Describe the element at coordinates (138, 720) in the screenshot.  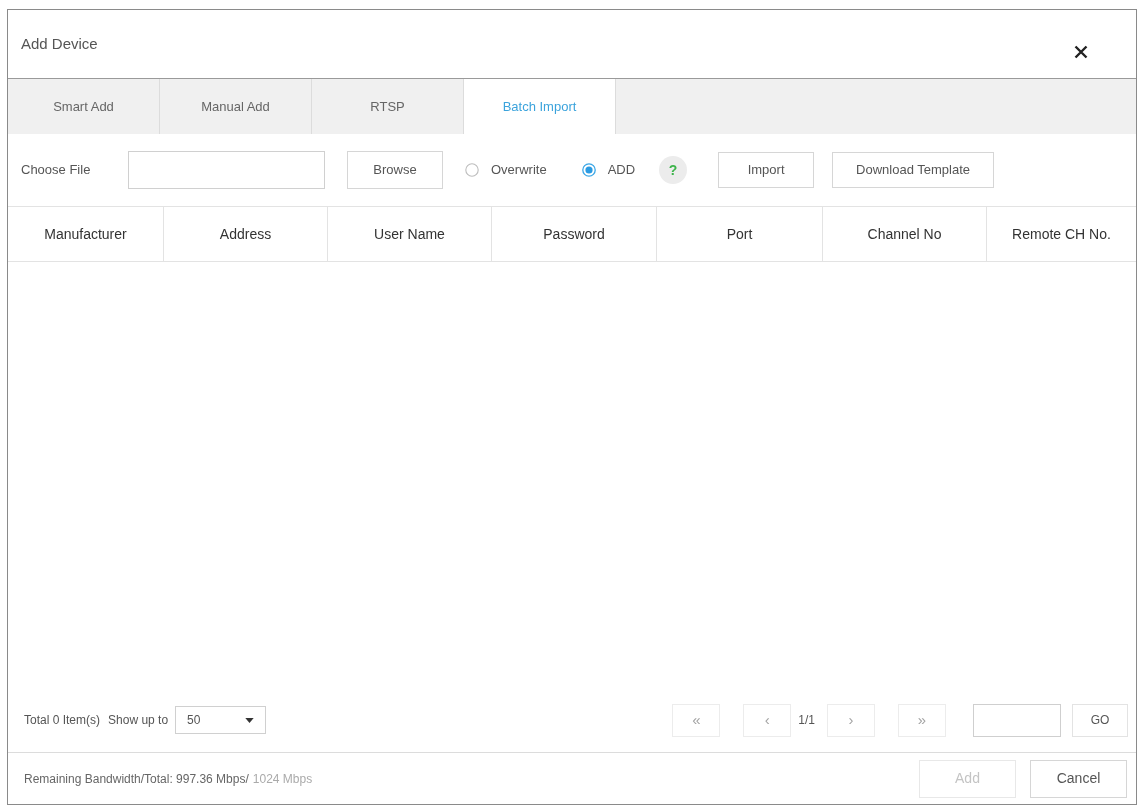
I see `page-size-label: Show up to` at that location.